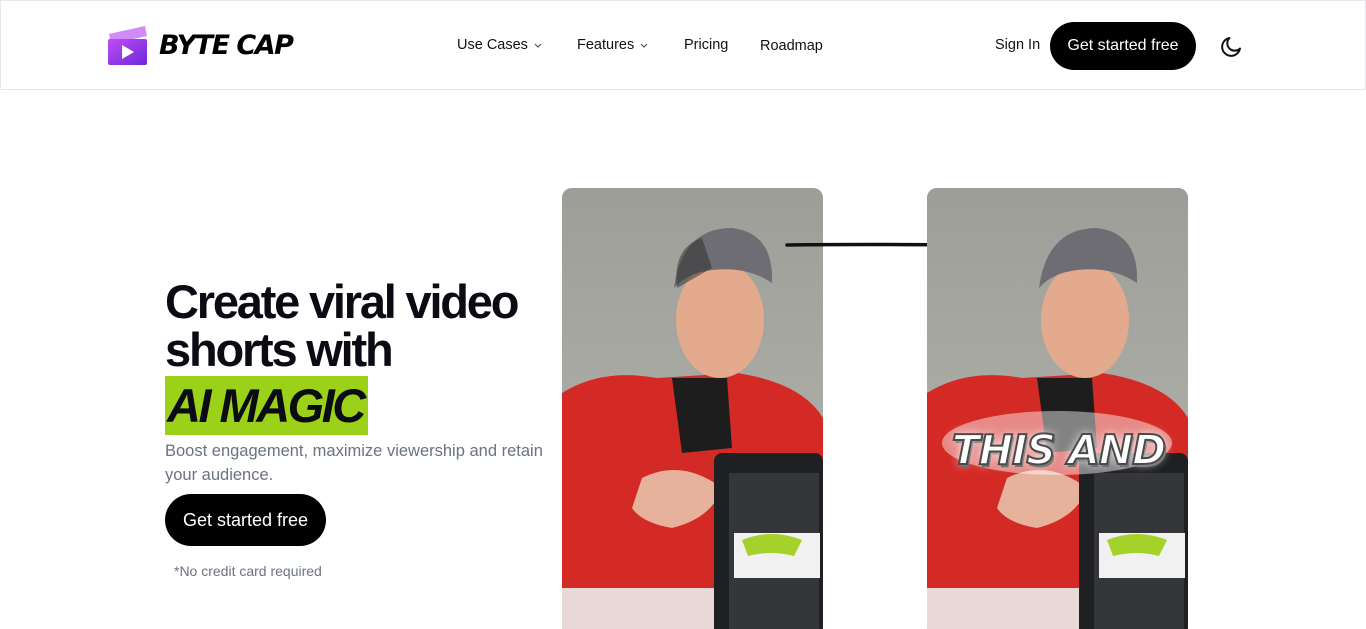 The width and height of the screenshot is (1366, 629). Describe the element at coordinates (248, 571) in the screenshot. I see `no-credit-card-note: *No credit card required` at that location.